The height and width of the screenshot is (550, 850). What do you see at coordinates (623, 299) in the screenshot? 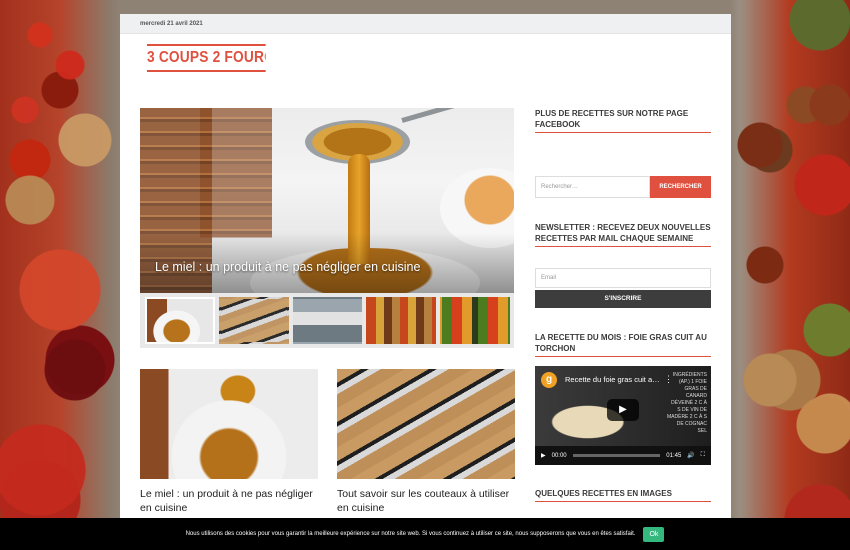
I see `subscribe-button: S'INSCRIRE` at bounding box center [623, 299].